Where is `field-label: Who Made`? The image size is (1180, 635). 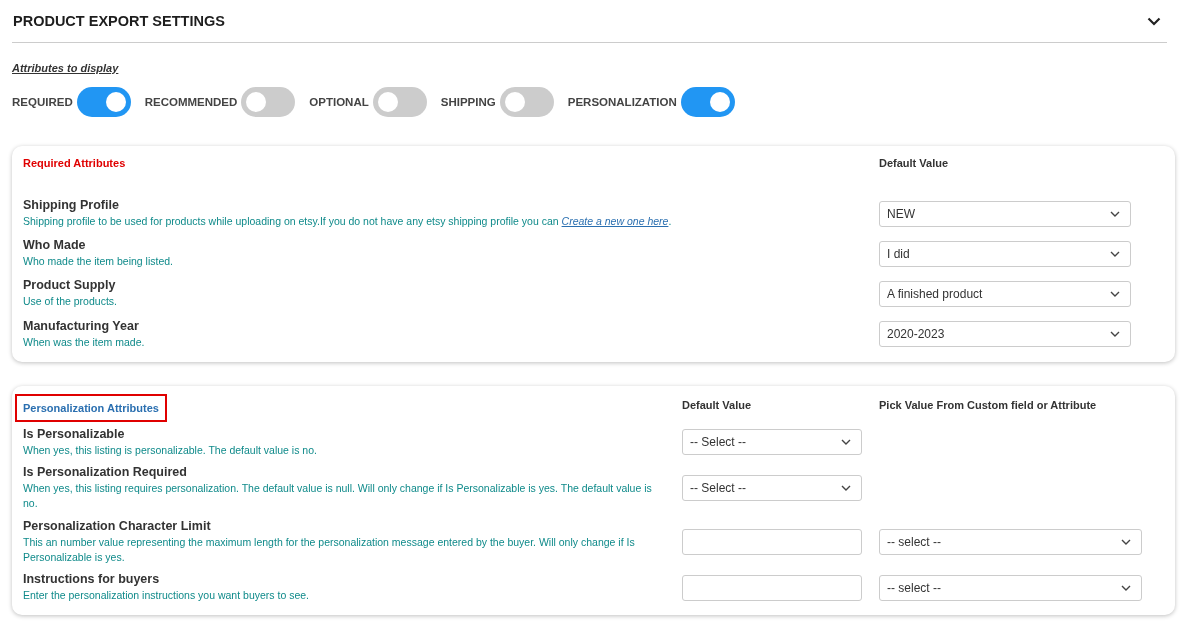 field-label: Who Made is located at coordinates (55, 245).